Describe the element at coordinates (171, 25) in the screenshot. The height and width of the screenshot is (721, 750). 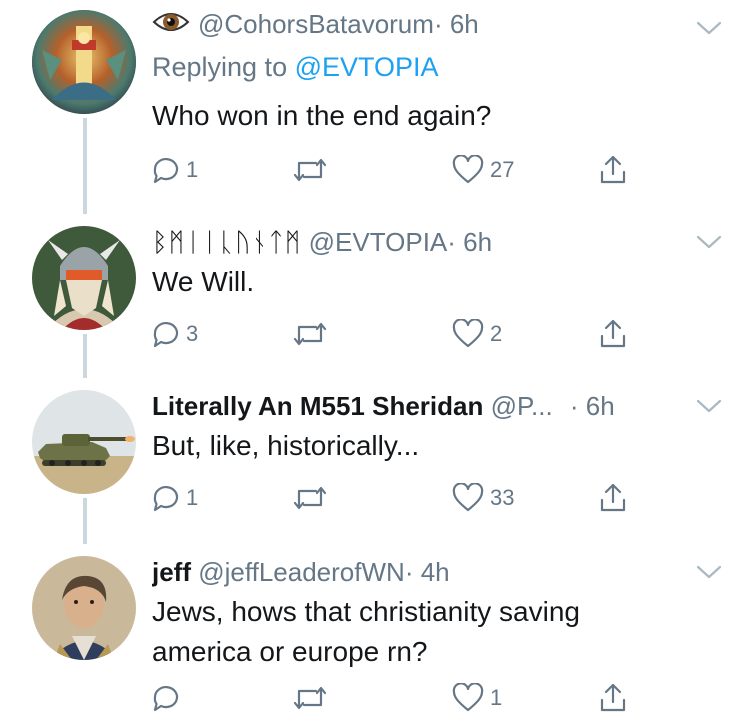
I see `eye-icon` at that location.